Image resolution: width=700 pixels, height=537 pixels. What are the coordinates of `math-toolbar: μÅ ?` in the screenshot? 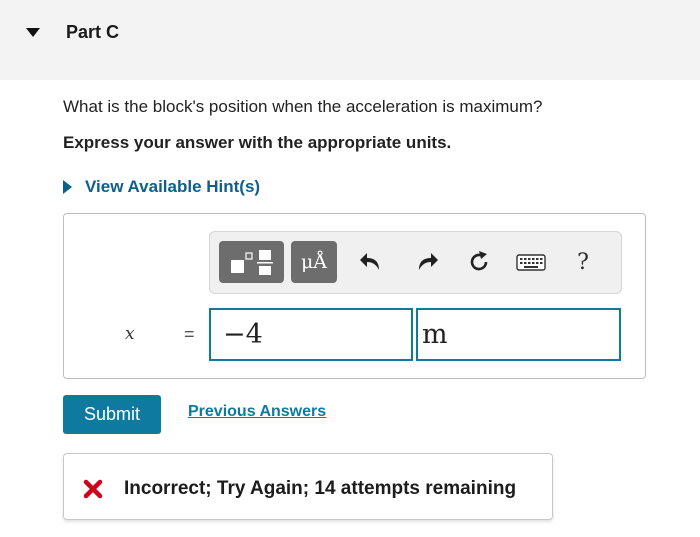 It's located at (415, 262).